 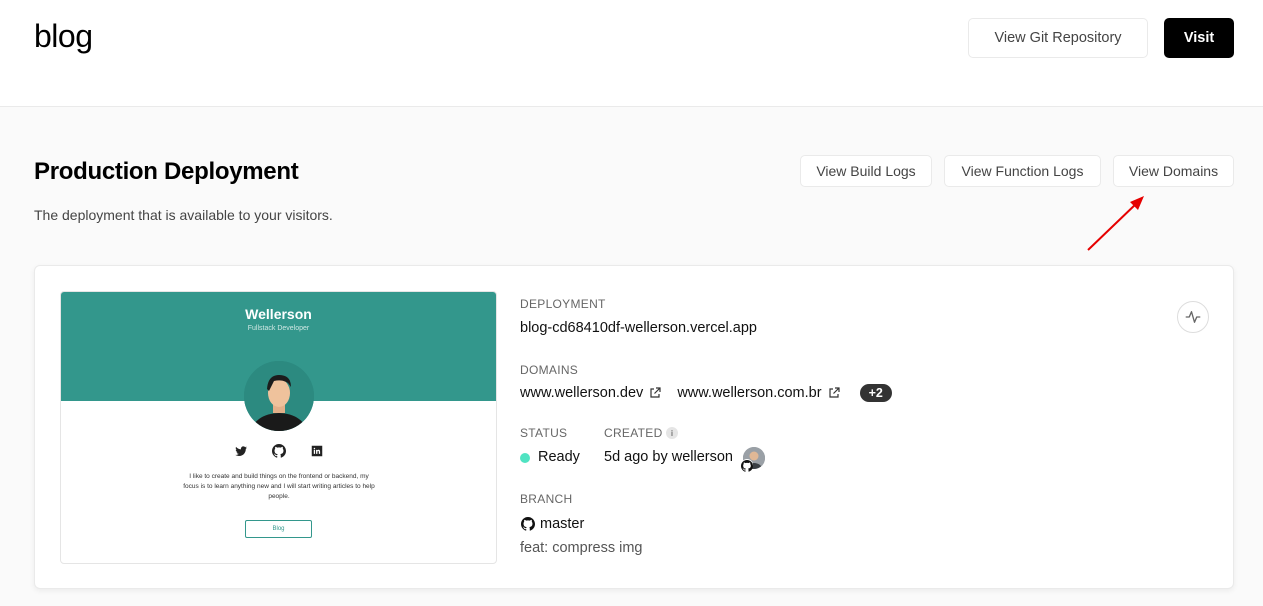 What do you see at coordinates (278, 529) in the screenshot?
I see `preview-blog-button: Blog` at bounding box center [278, 529].